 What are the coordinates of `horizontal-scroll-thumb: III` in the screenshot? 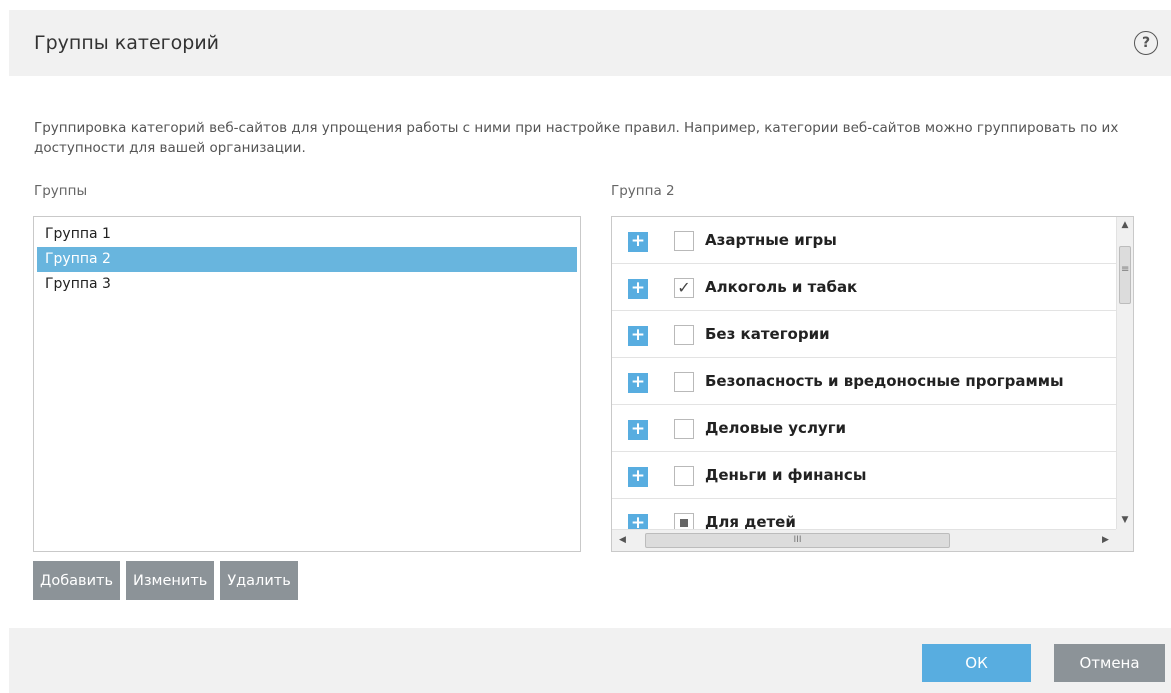 It's located at (797, 540).